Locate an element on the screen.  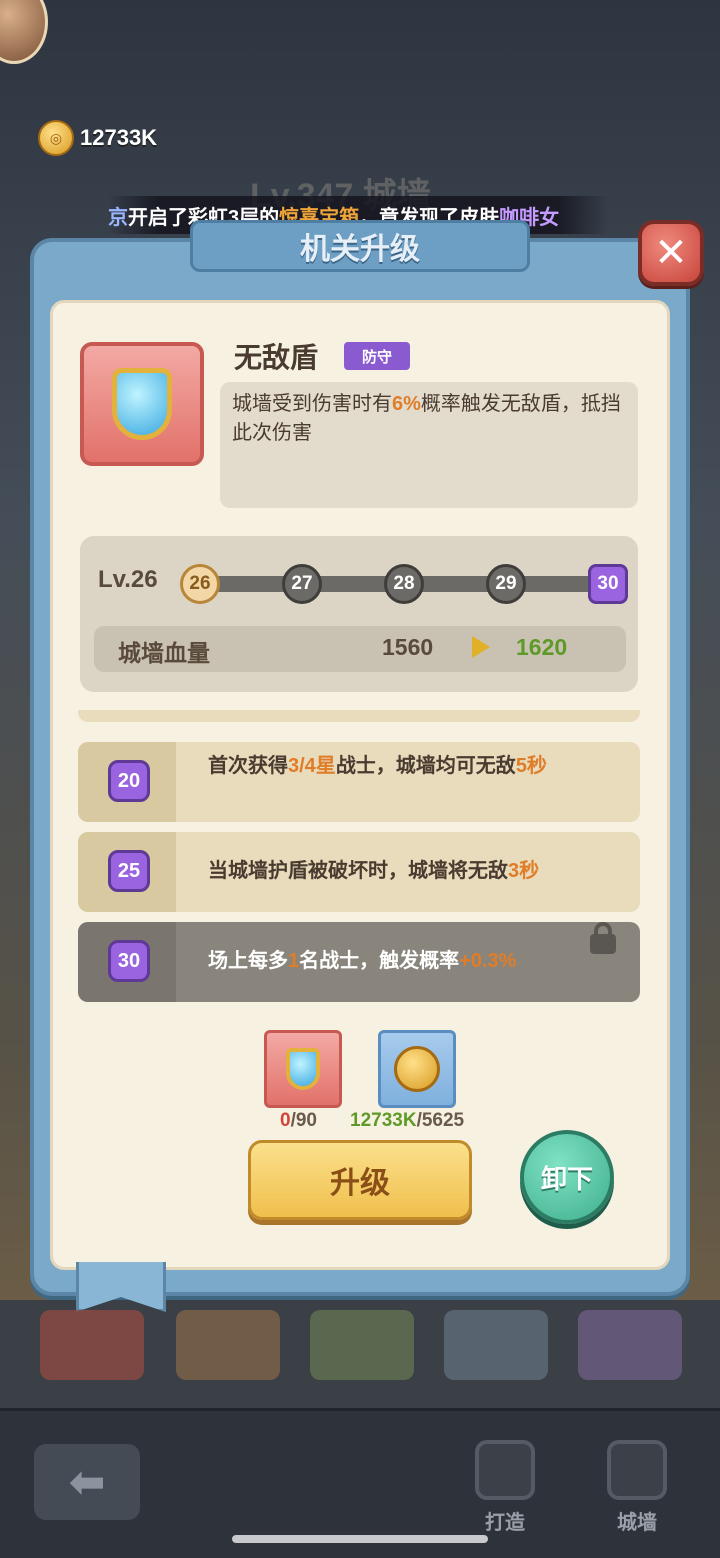
level-node: 29 is located at coordinates (506, 584).